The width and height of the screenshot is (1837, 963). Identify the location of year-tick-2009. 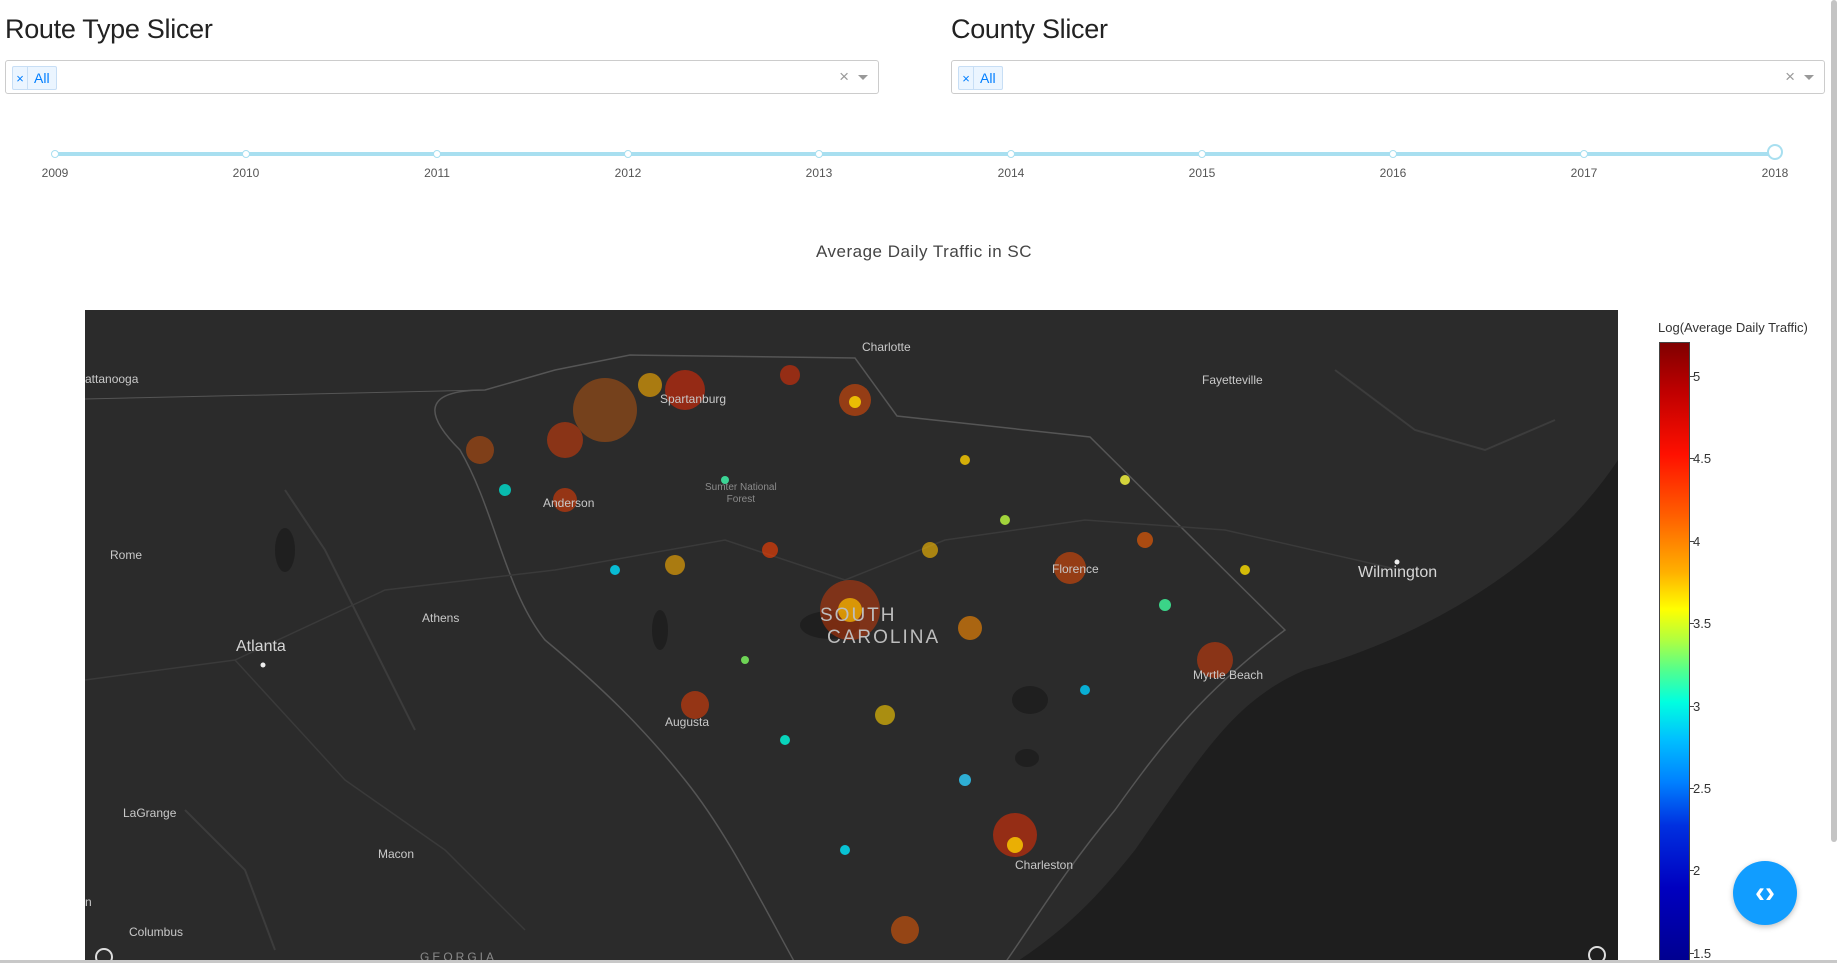
(55, 154).